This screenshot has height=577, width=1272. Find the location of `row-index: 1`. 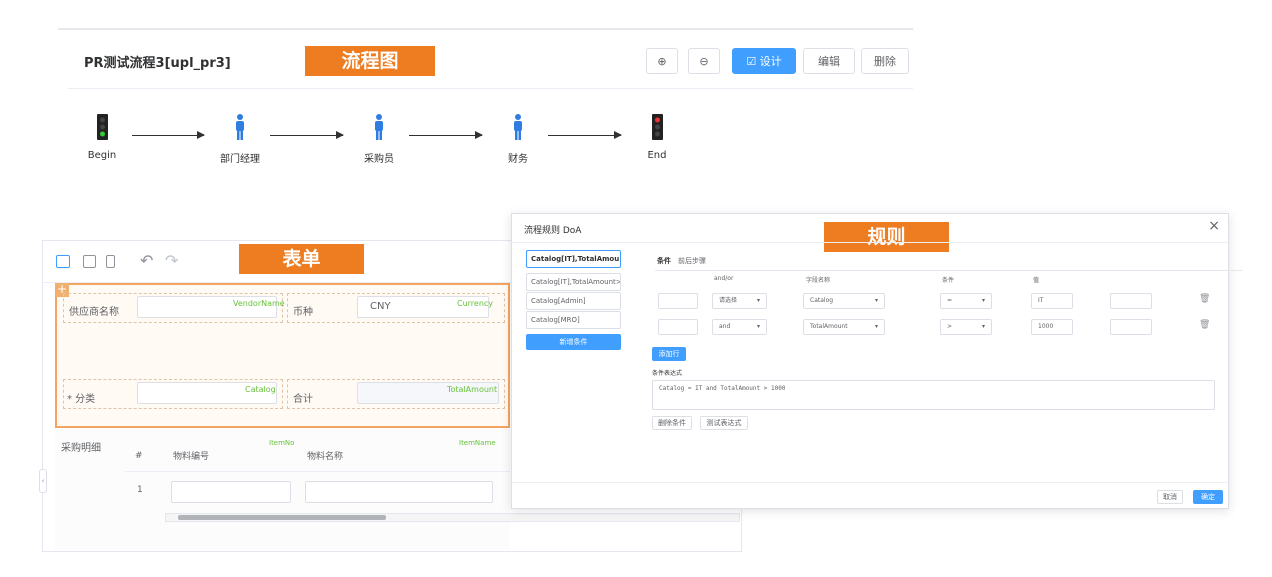

row-index: 1 is located at coordinates (140, 490).